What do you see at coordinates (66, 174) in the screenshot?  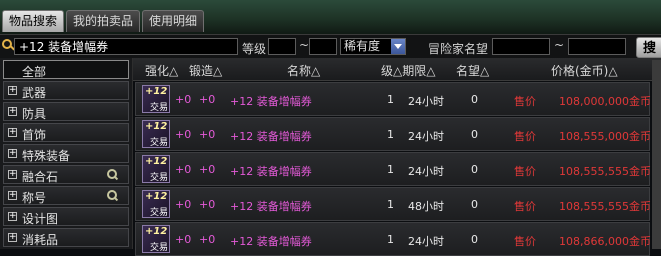 I see `sidebar-item-fusion-stone: + 融合石` at bounding box center [66, 174].